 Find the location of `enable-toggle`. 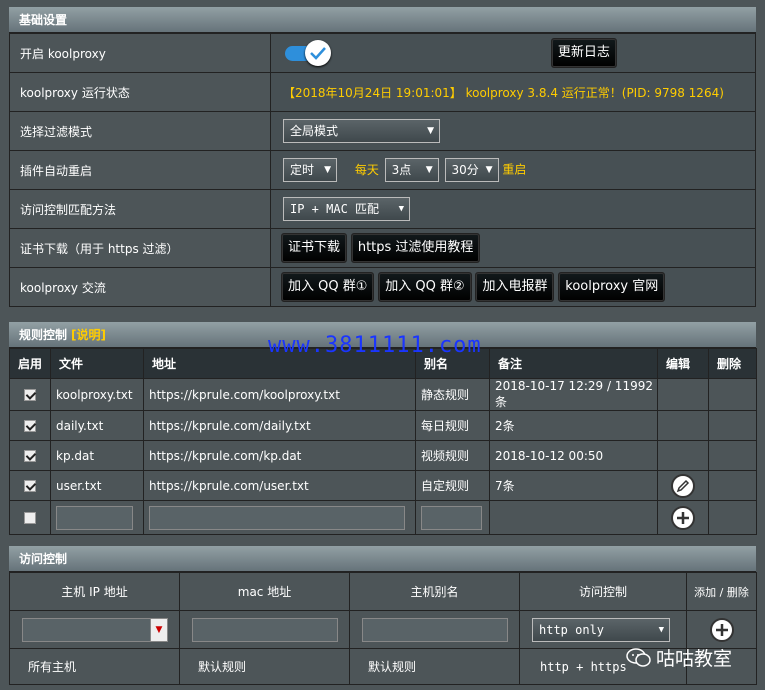

enable-toggle is located at coordinates (307, 53).